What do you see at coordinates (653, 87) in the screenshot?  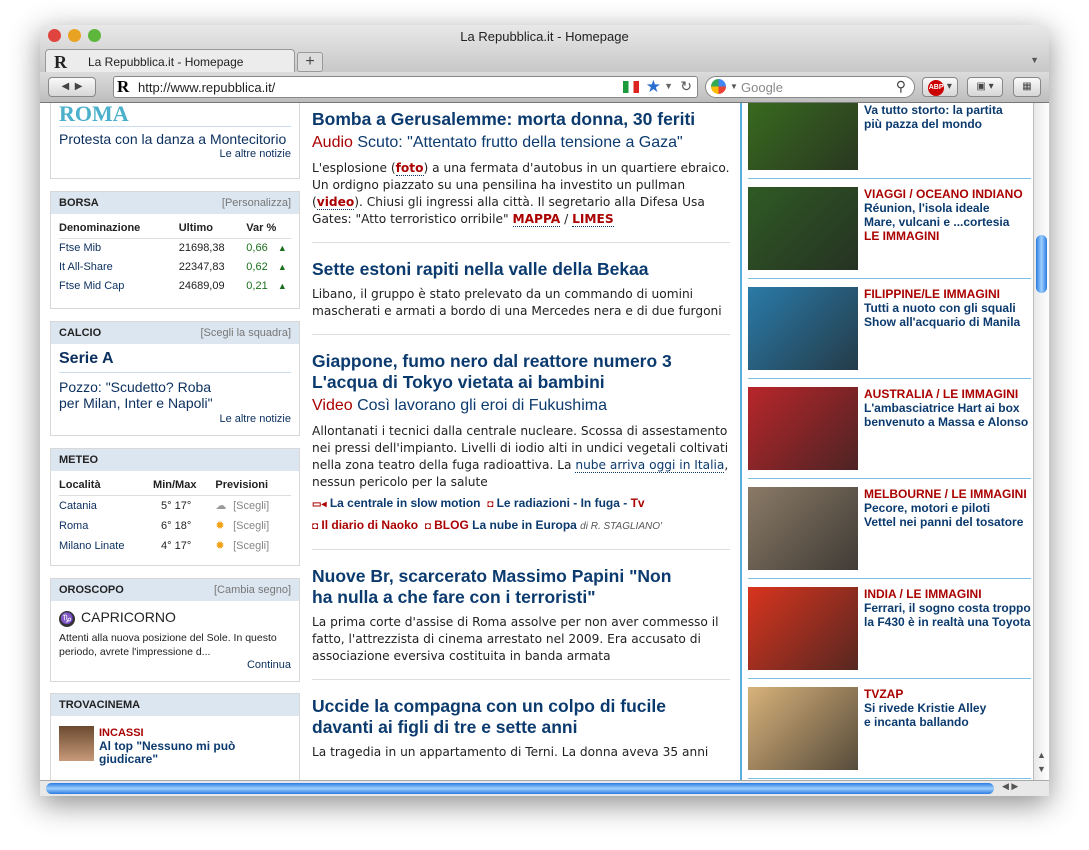 I see `bookmark-star-icon: ★` at bounding box center [653, 87].